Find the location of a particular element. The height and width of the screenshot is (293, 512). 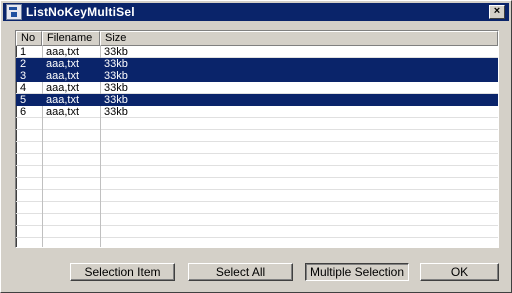

cell-no: 1 is located at coordinates (23, 52).